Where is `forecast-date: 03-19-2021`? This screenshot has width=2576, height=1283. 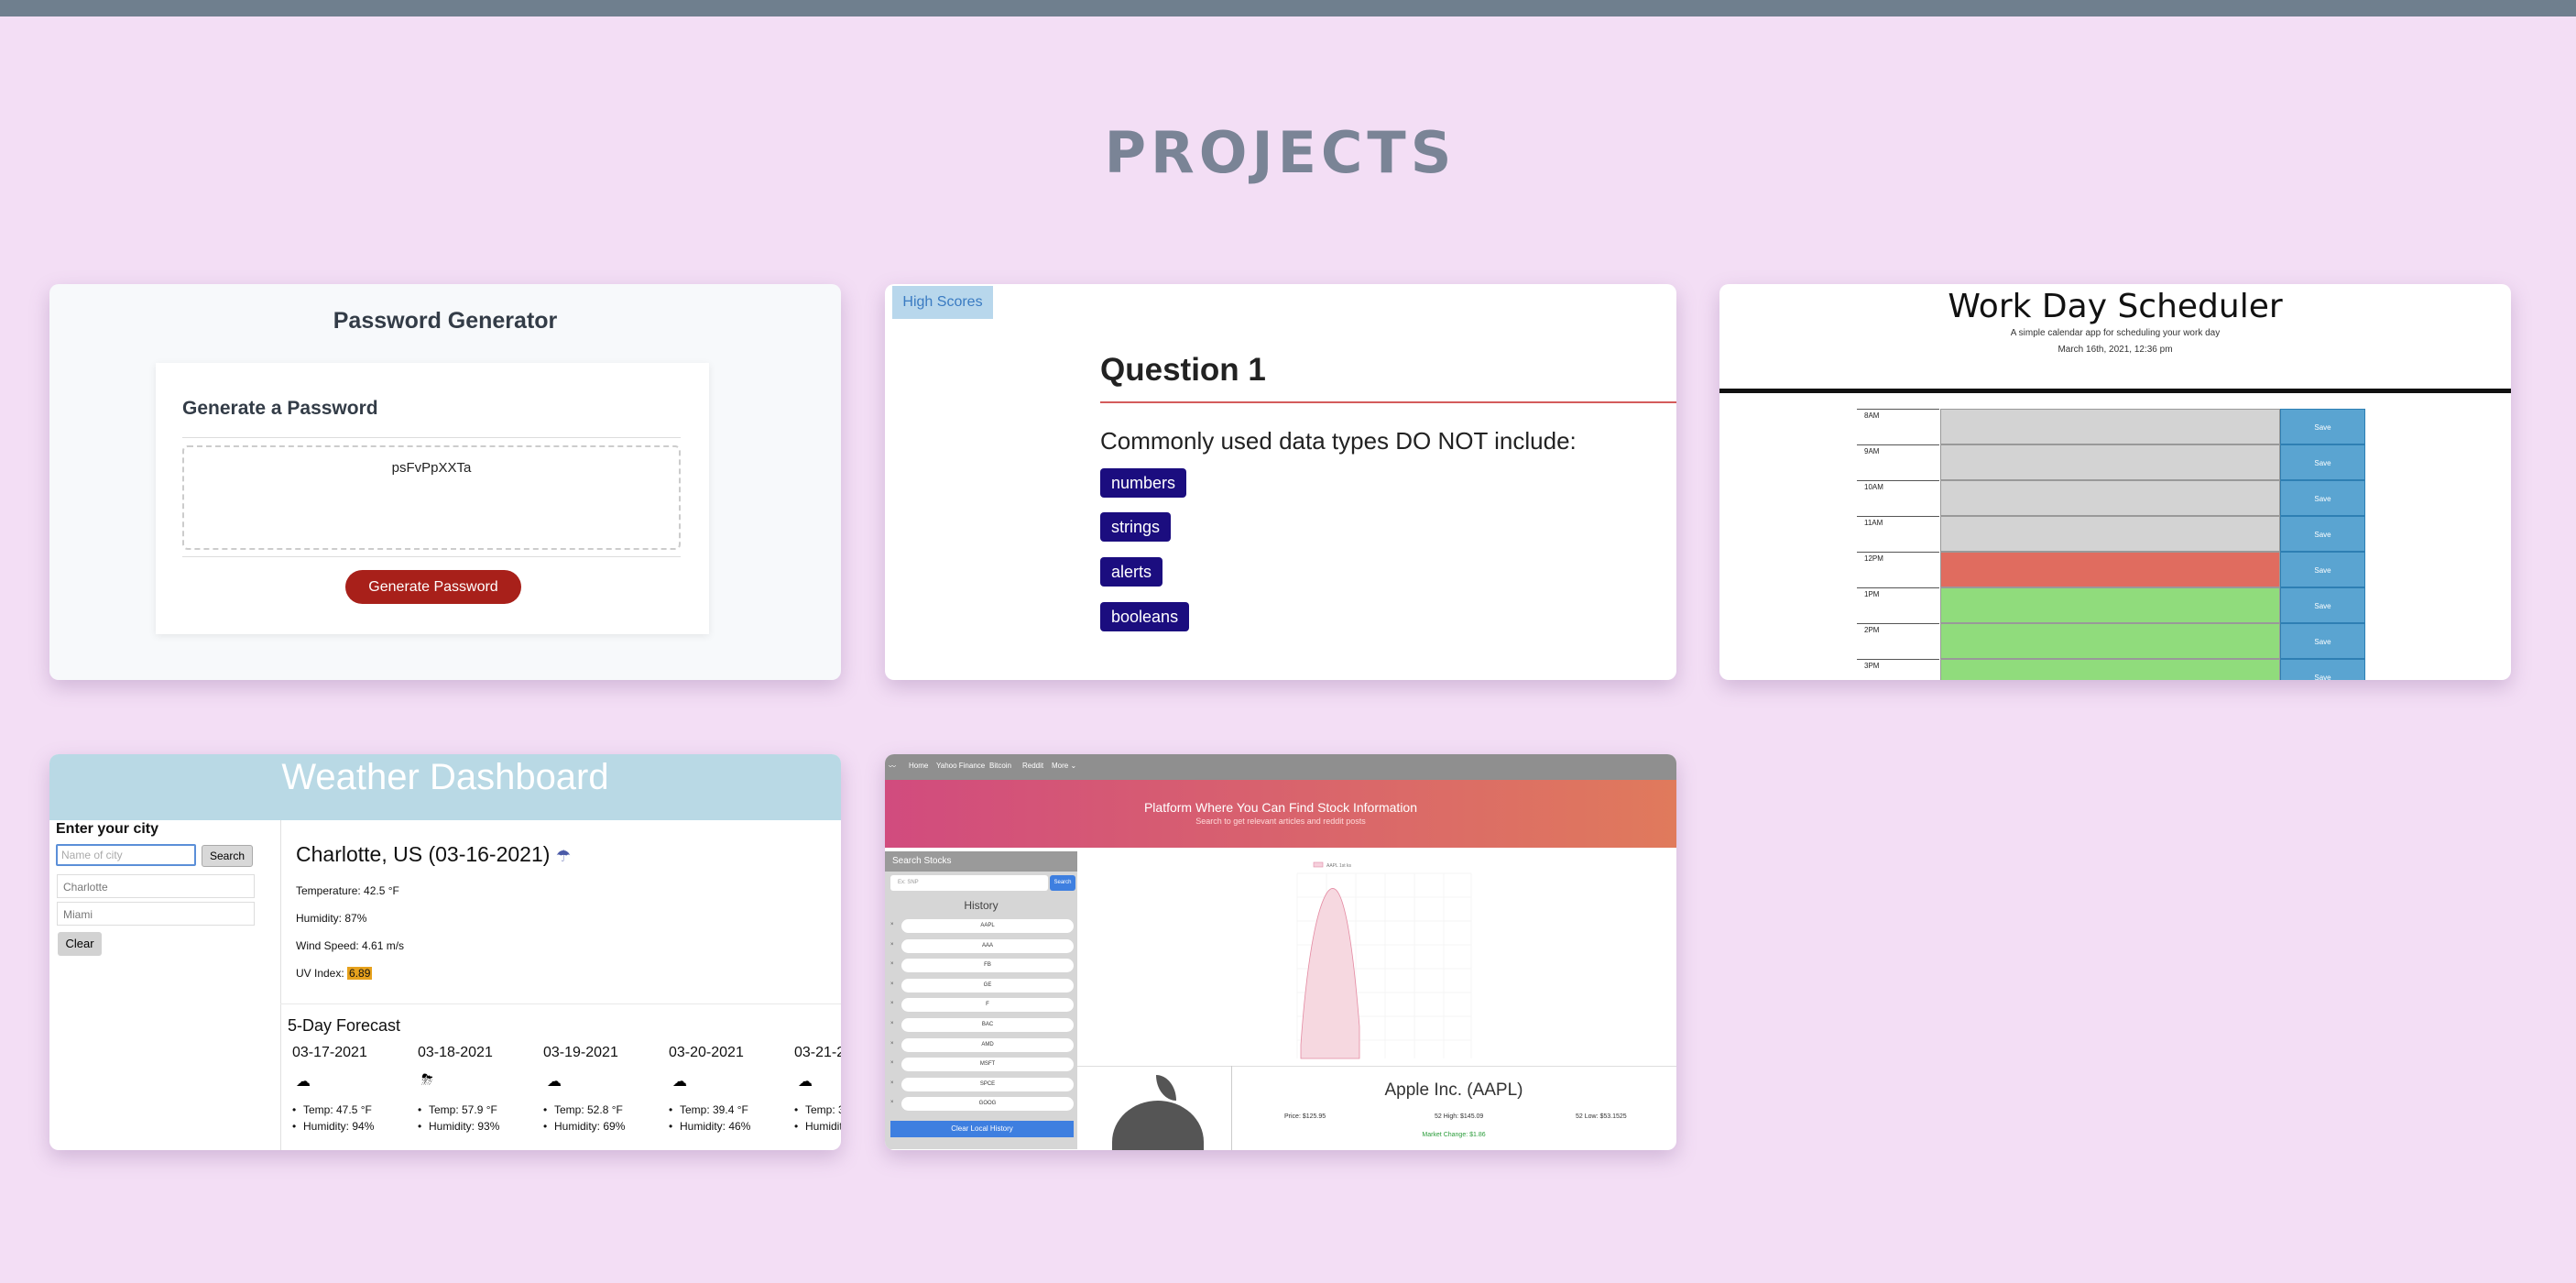 forecast-date: 03-19-2021 is located at coordinates (580, 1052).